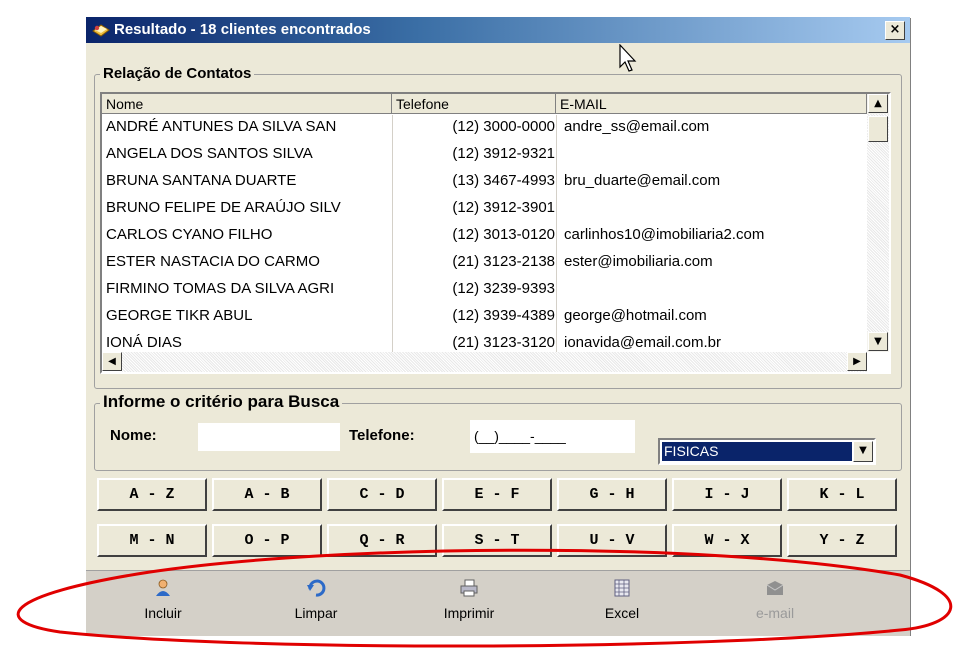  I want to click on filter-e-f-button: E - F, so click(497, 494).